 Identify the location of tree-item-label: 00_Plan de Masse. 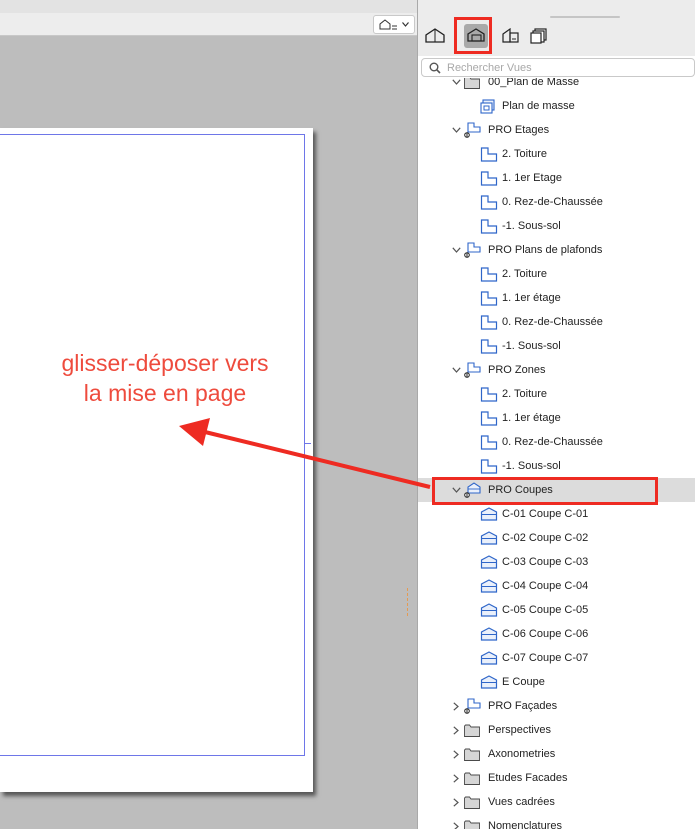
(534, 83).